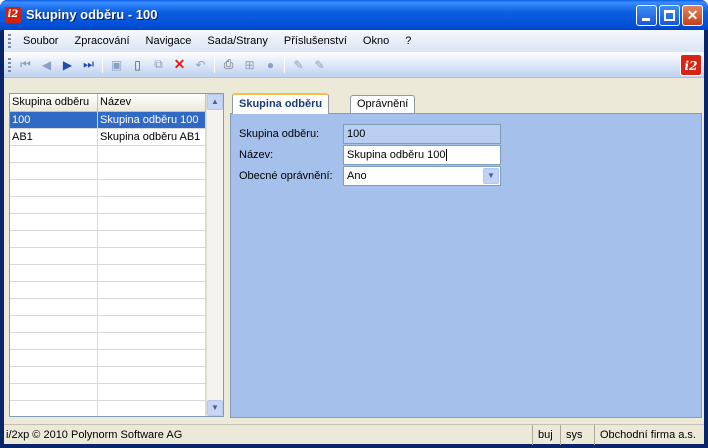 The image size is (708, 448). I want to click on save-icon: ▣, so click(116, 65).